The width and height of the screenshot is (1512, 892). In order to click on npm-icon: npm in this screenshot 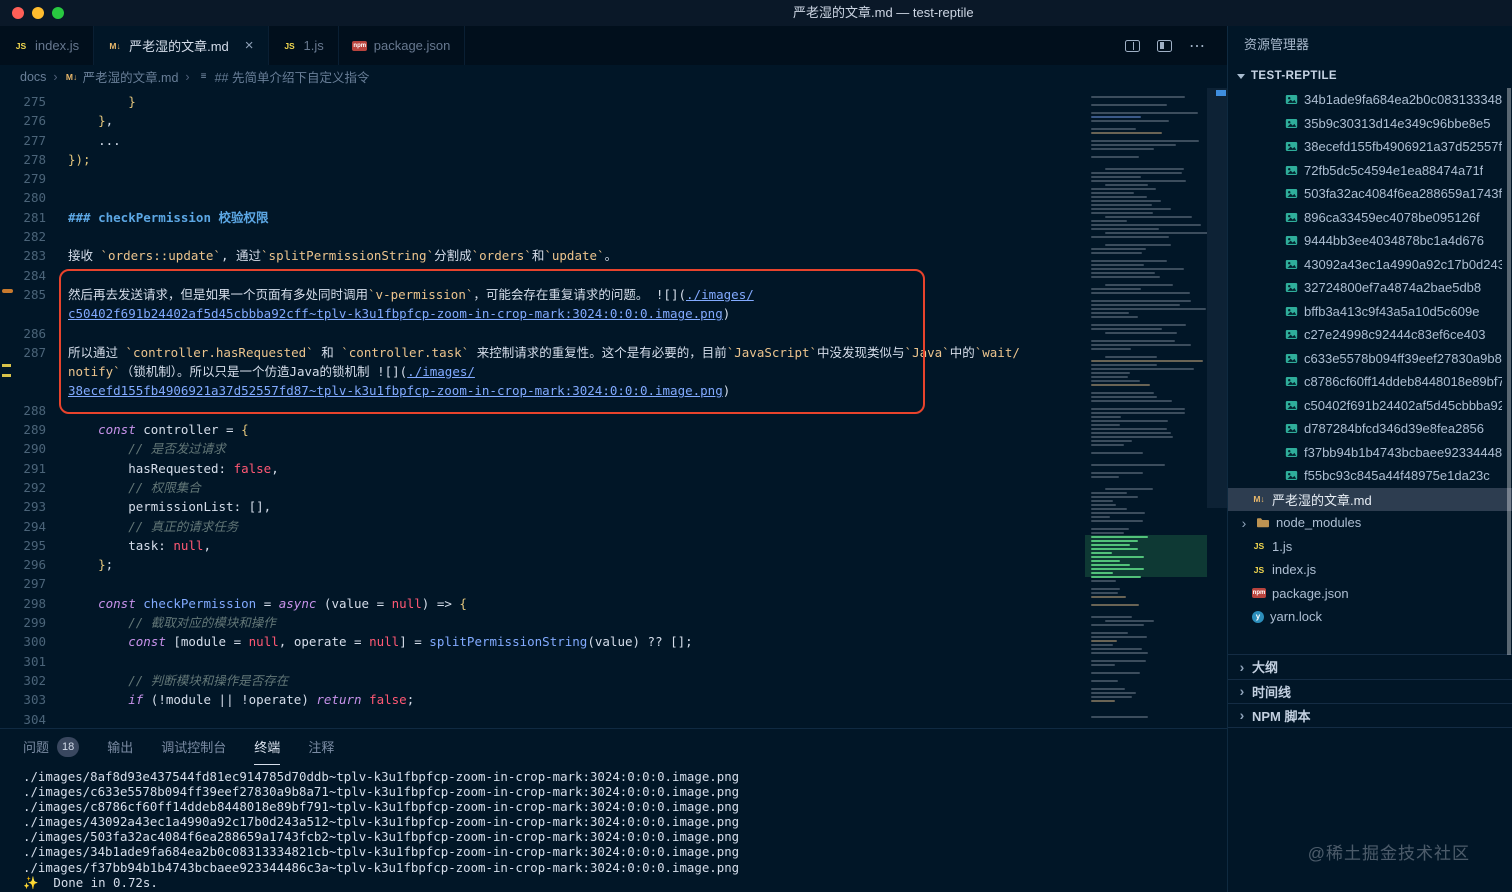, I will do `click(360, 45)`.